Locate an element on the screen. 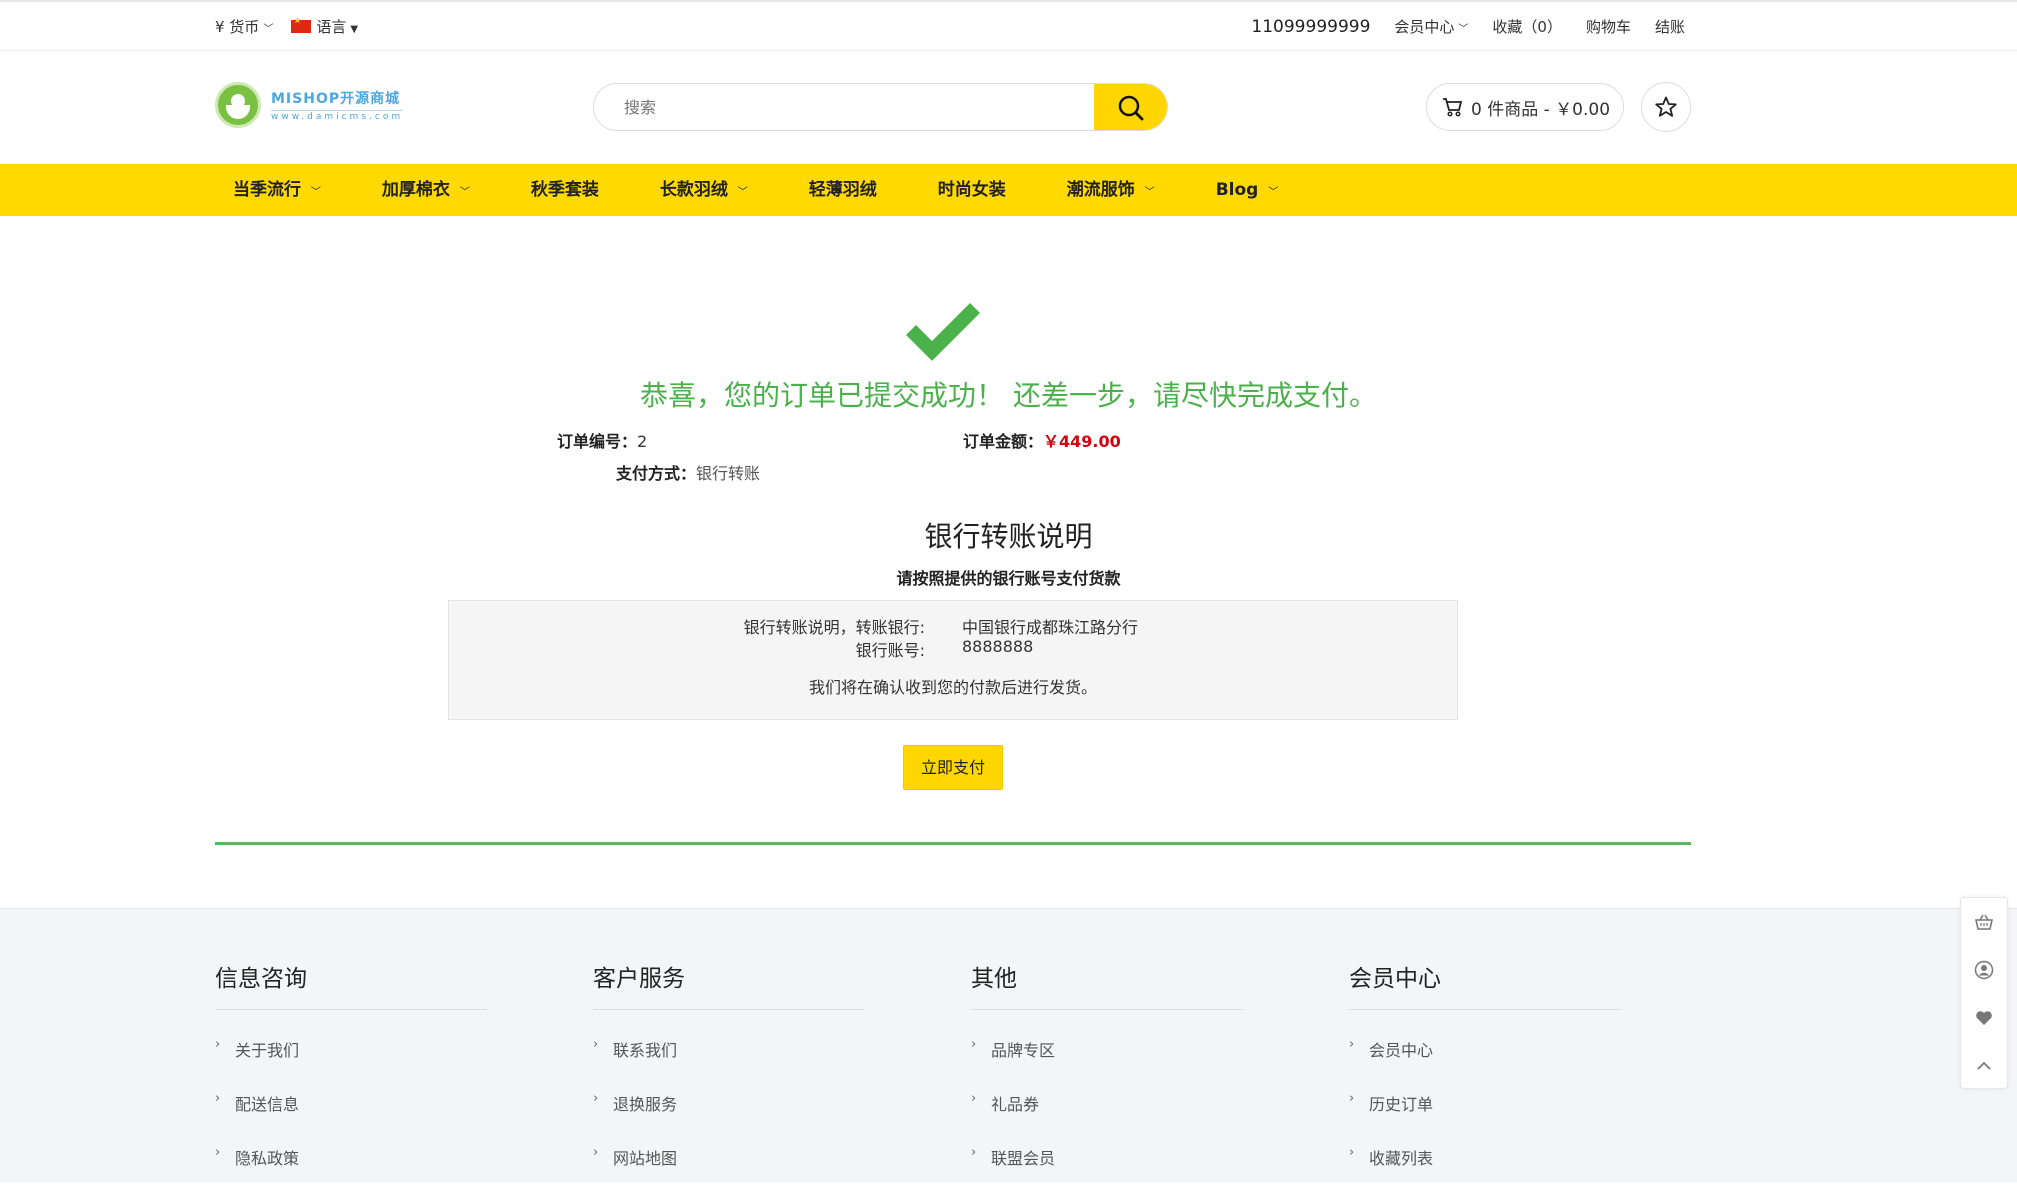 The width and height of the screenshot is (2017, 1186). bank-account-value: 8888888 is located at coordinates (998, 646).